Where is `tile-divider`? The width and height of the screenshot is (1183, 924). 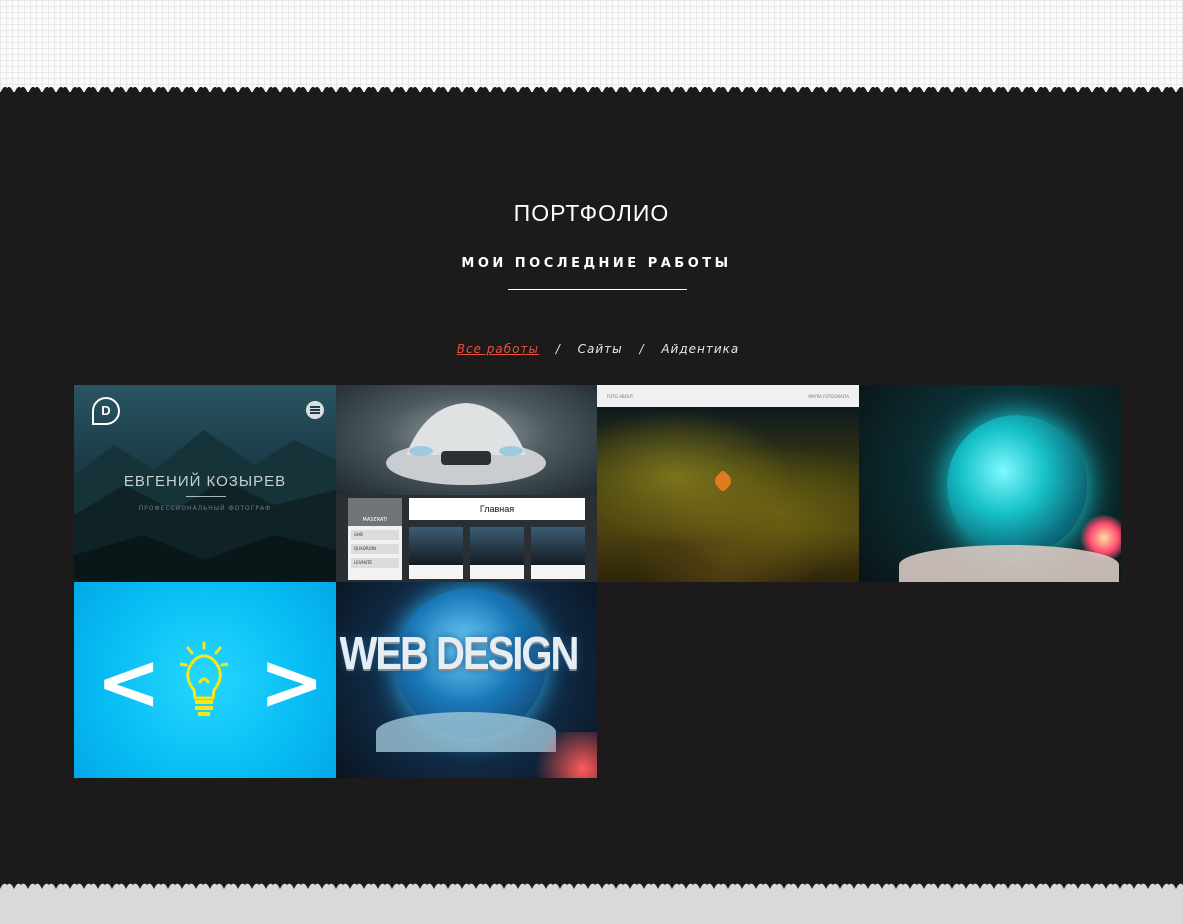 tile-divider is located at coordinates (206, 496).